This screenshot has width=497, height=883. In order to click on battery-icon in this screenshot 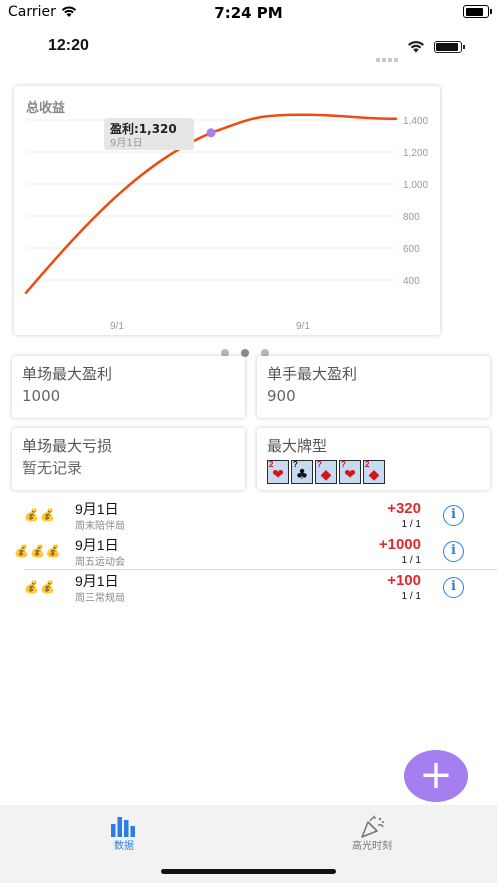, I will do `click(477, 11)`.